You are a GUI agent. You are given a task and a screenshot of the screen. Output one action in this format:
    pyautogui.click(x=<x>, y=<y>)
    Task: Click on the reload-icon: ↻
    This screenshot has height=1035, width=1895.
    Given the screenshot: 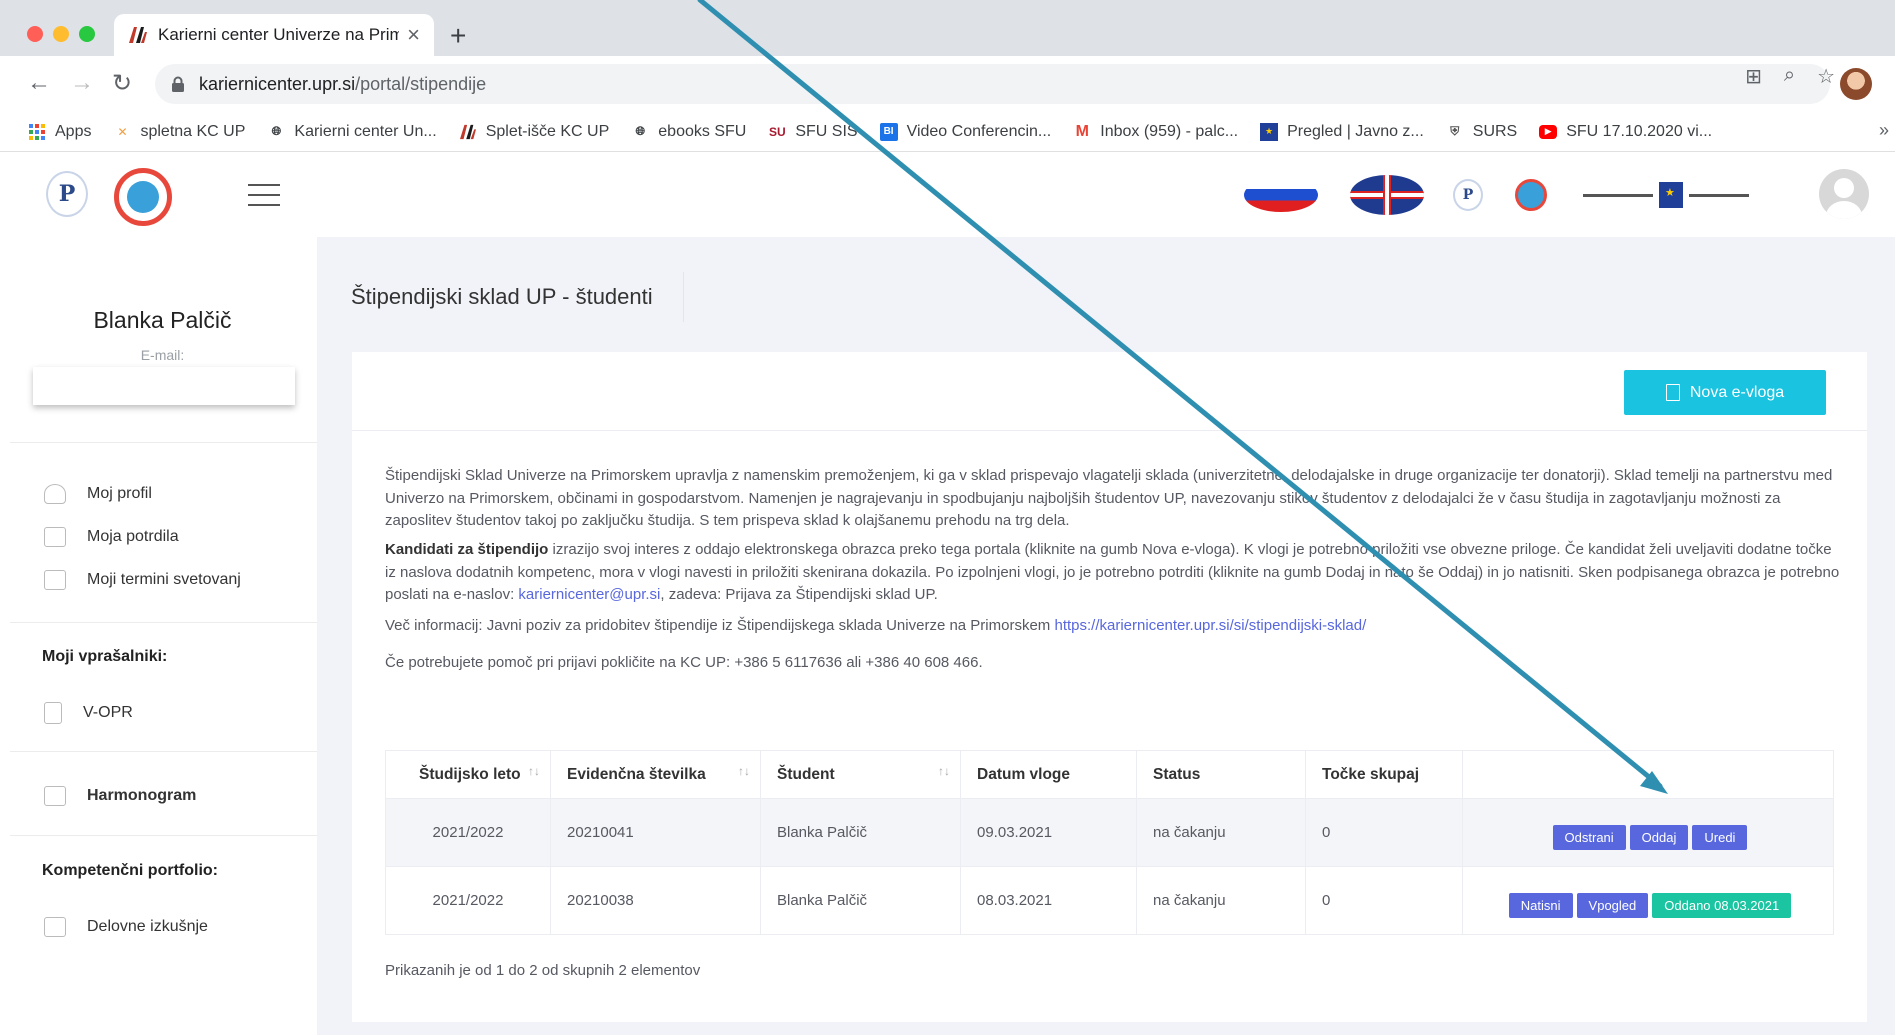 What is the action you would take?
    pyautogui.click(x=122, y=83)
    